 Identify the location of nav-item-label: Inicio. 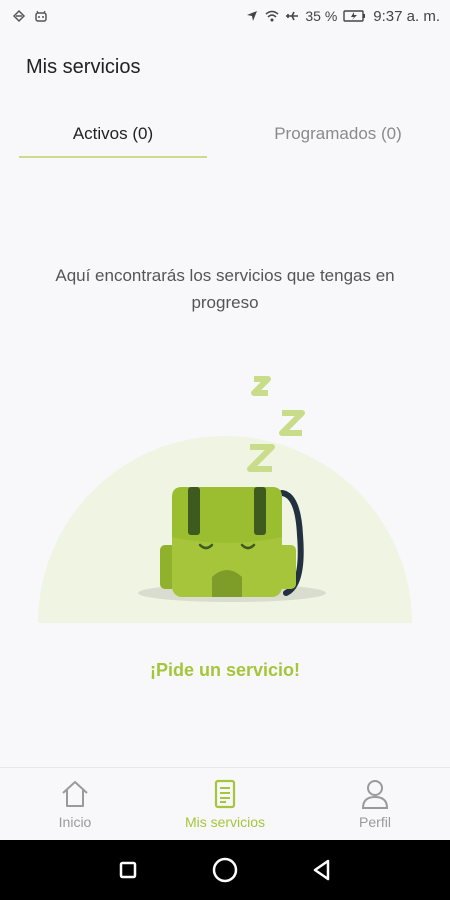
(75, 822).